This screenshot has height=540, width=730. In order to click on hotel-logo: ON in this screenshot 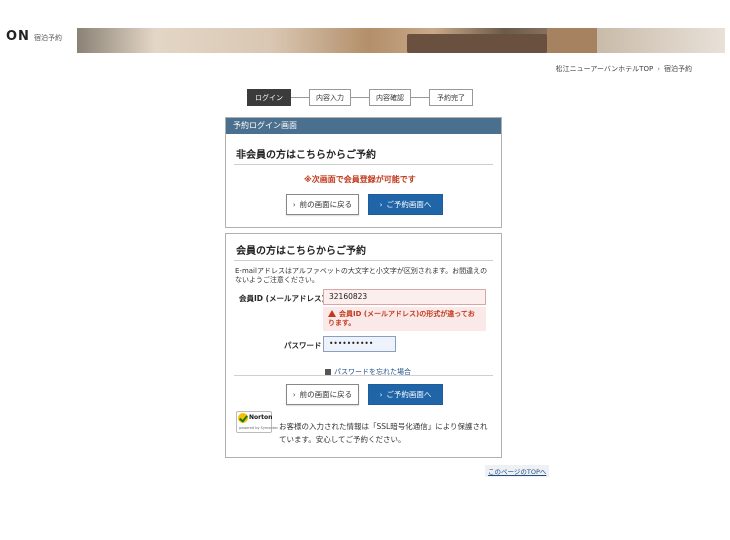, I will do `click(18, 36)`.